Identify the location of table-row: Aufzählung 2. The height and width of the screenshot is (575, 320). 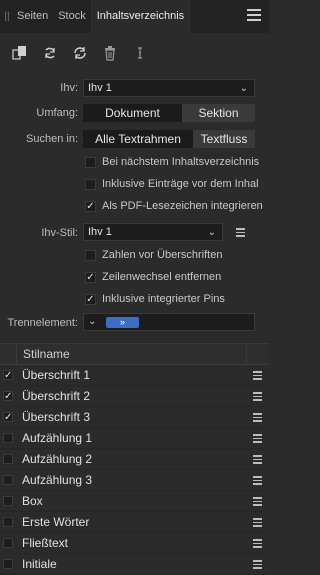
(134, 459).